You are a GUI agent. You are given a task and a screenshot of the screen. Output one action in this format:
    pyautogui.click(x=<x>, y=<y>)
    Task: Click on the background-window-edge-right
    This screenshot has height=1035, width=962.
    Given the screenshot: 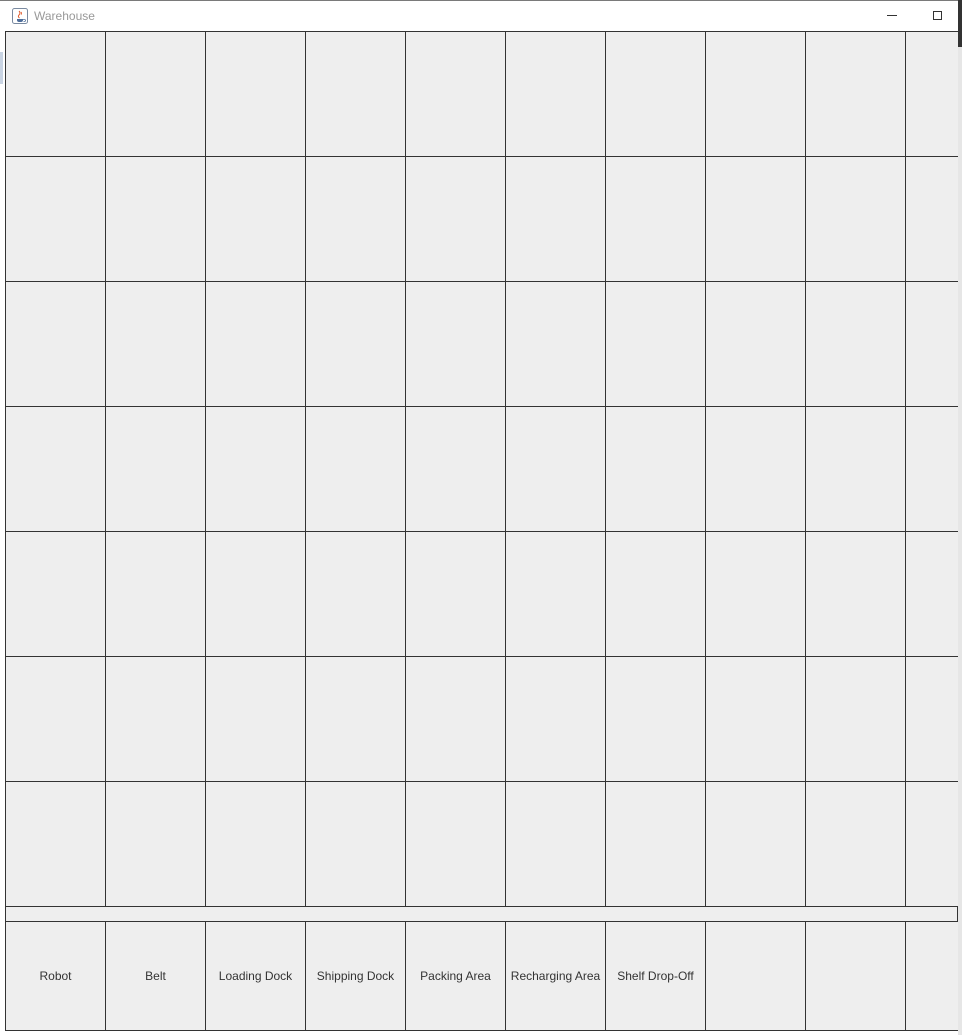 What is the action you would take?
    pyautogui.click(x=960, y=517)
    